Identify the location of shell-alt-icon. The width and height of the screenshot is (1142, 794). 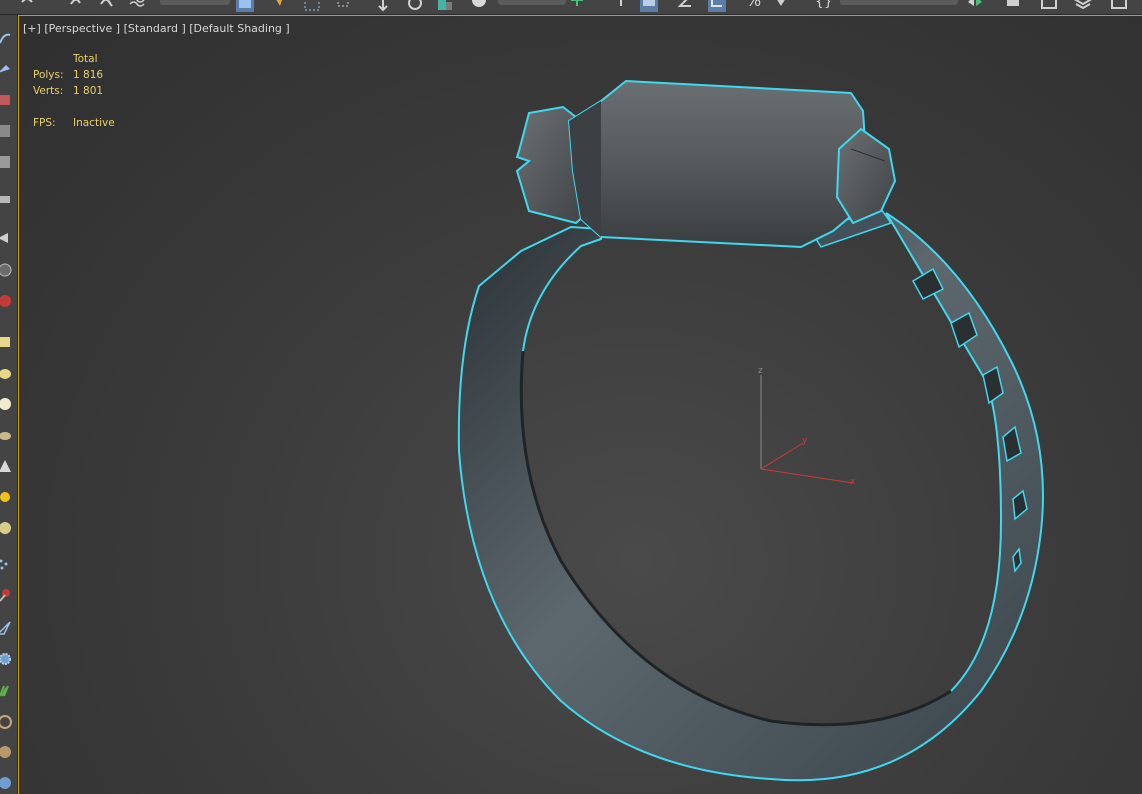
(6, 752).